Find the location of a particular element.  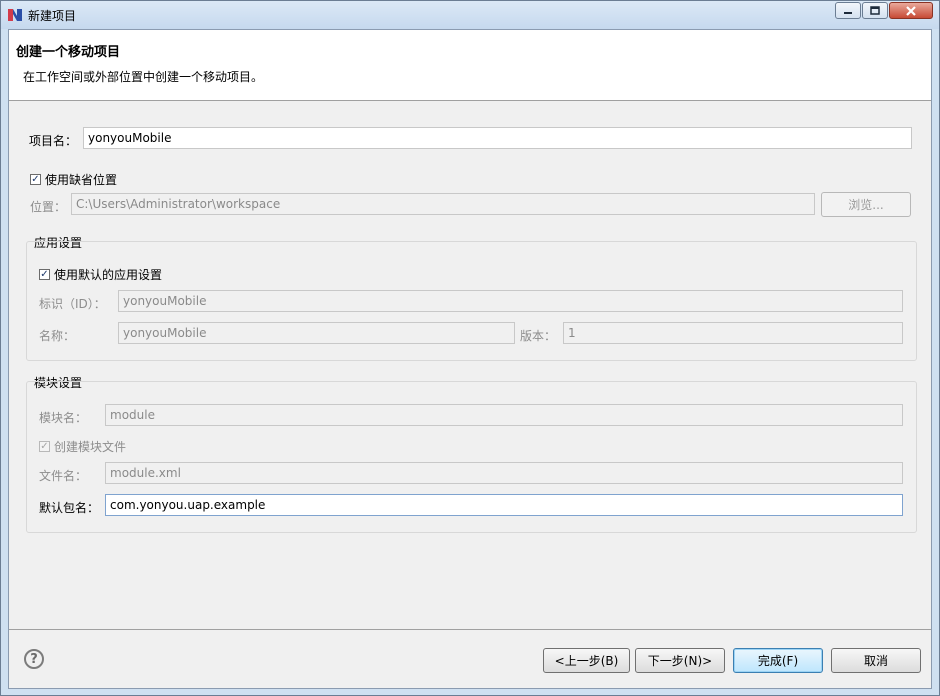

footer-separator is located at coordinates (470, 629).